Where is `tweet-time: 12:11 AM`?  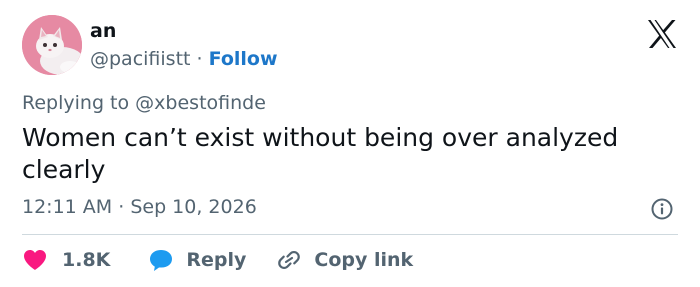 tweet-time: 12:11 AM is located at coordinates (67, 207).